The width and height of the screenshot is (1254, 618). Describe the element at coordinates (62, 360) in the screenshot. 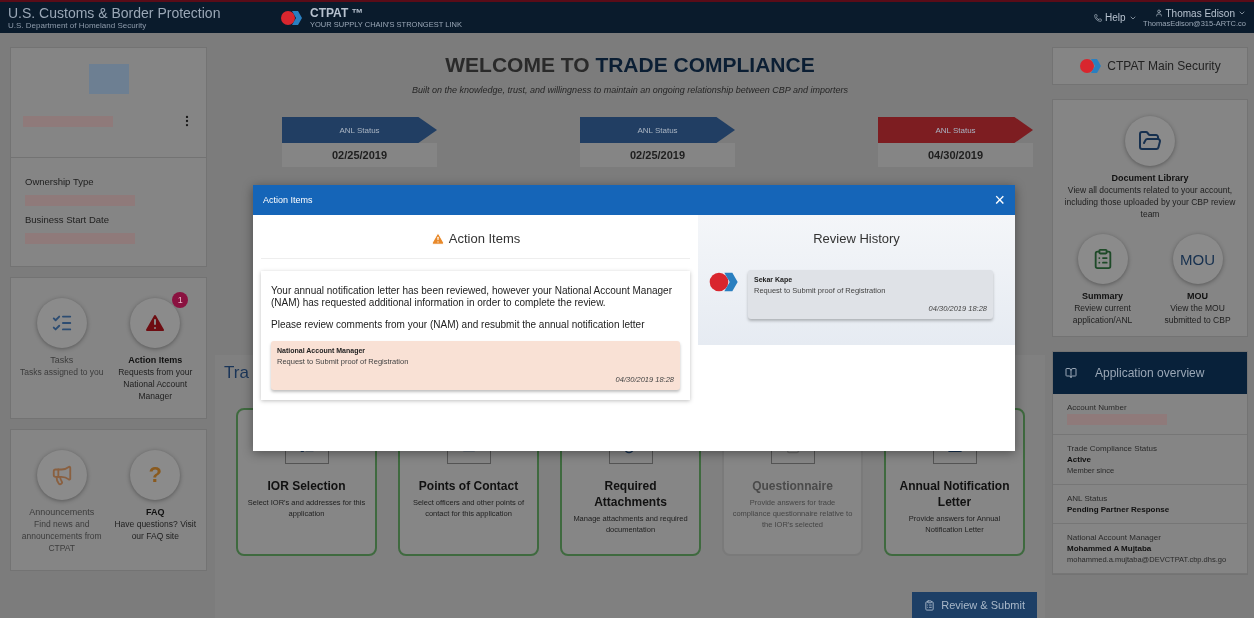

I see `shortcut-title: Tasks` at that location.